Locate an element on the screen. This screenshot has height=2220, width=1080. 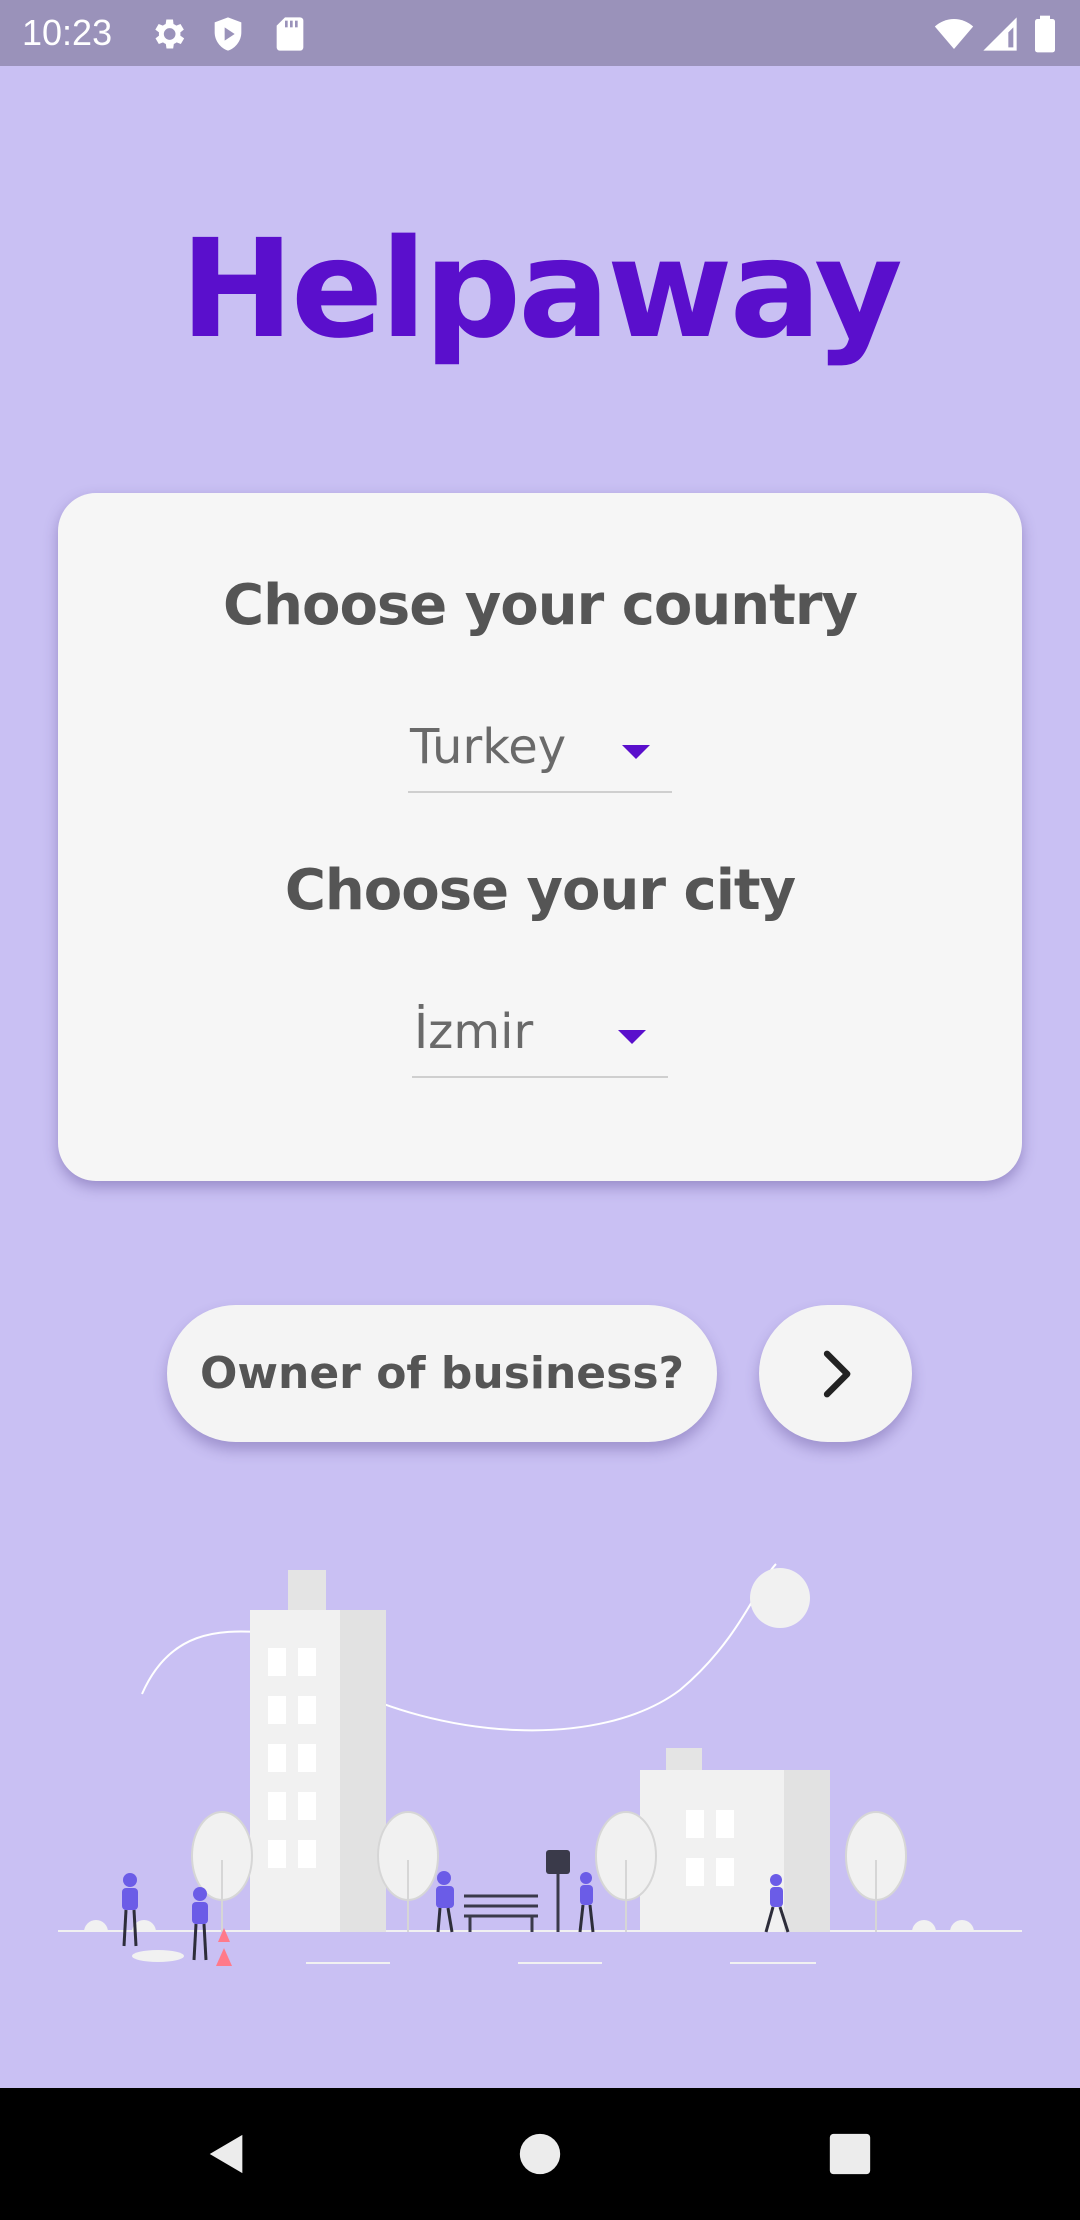
country-dropdown: Turkey is located at coordinates (540, 752).